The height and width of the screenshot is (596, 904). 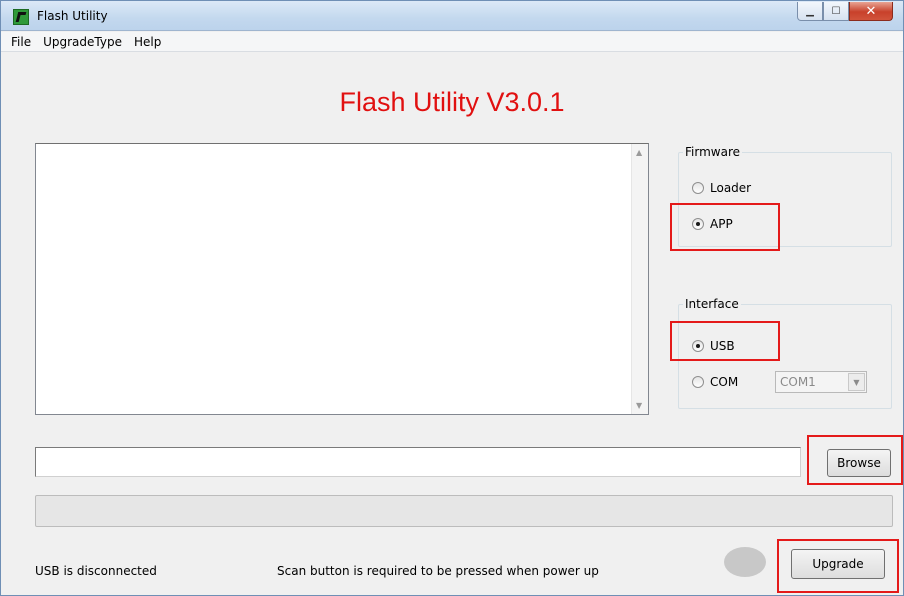 What do you see at coordinates (698, 188) in the screenshot?
I see `loader-radio` at bounding box center [698, 188].